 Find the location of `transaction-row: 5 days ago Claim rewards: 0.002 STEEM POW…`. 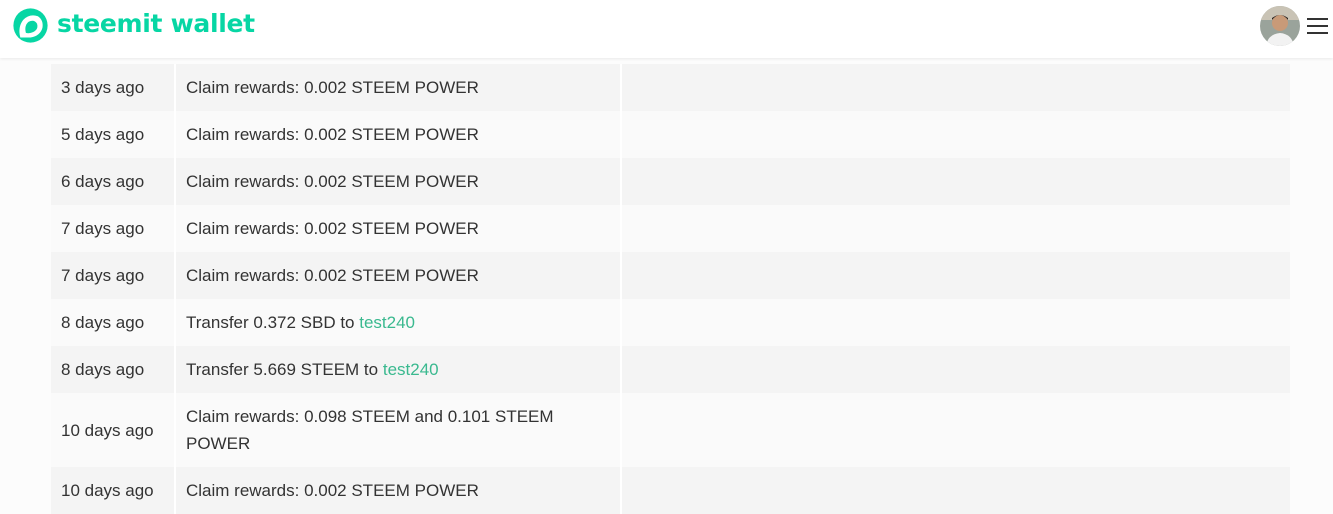

transaction-row: 5 days ago Claim rewards: 0.002 STEEM POW… is located at coordinates (670, 134).